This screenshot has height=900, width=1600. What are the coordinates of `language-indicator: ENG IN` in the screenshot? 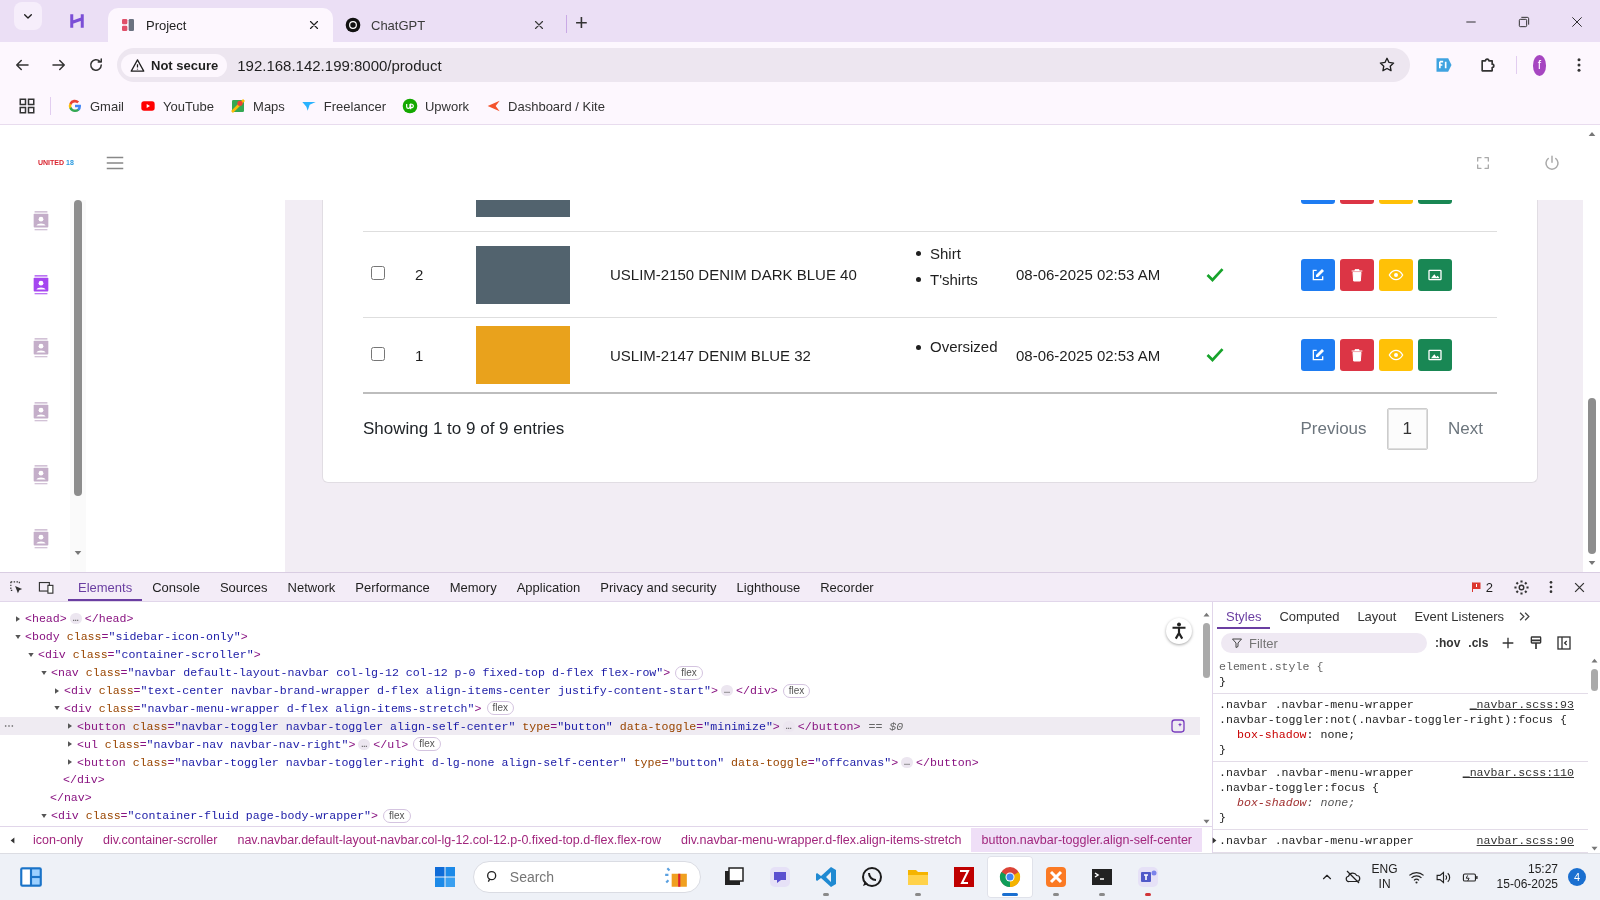 It's located at (1384, 877).